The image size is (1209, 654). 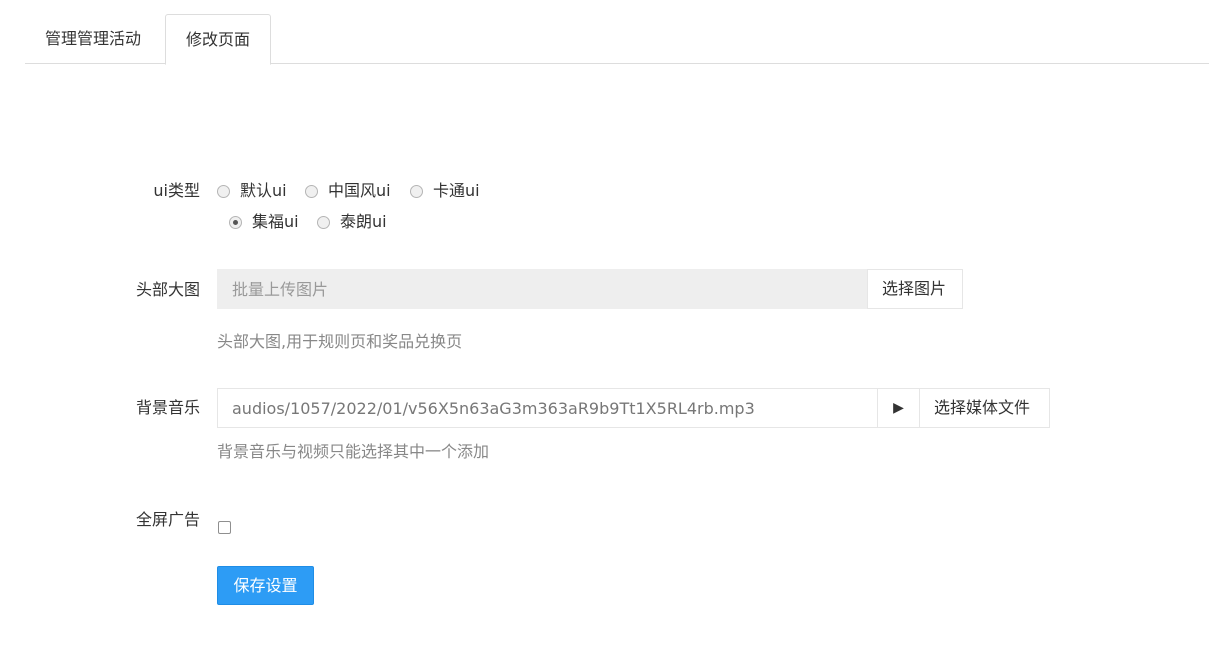 What do you see at coordinates (235, 222) in the screenshot?
I see `radio-button-checked` at bounding box center [235, 222].